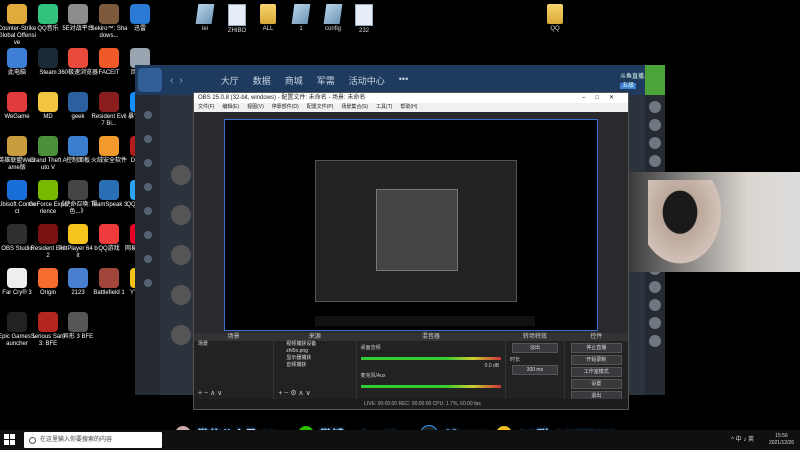 The width and height of the screenshot is (800, 450). Describe the element at coordinates (262, 80) in the screenshot. I see `nav-data: 数据` at that location.